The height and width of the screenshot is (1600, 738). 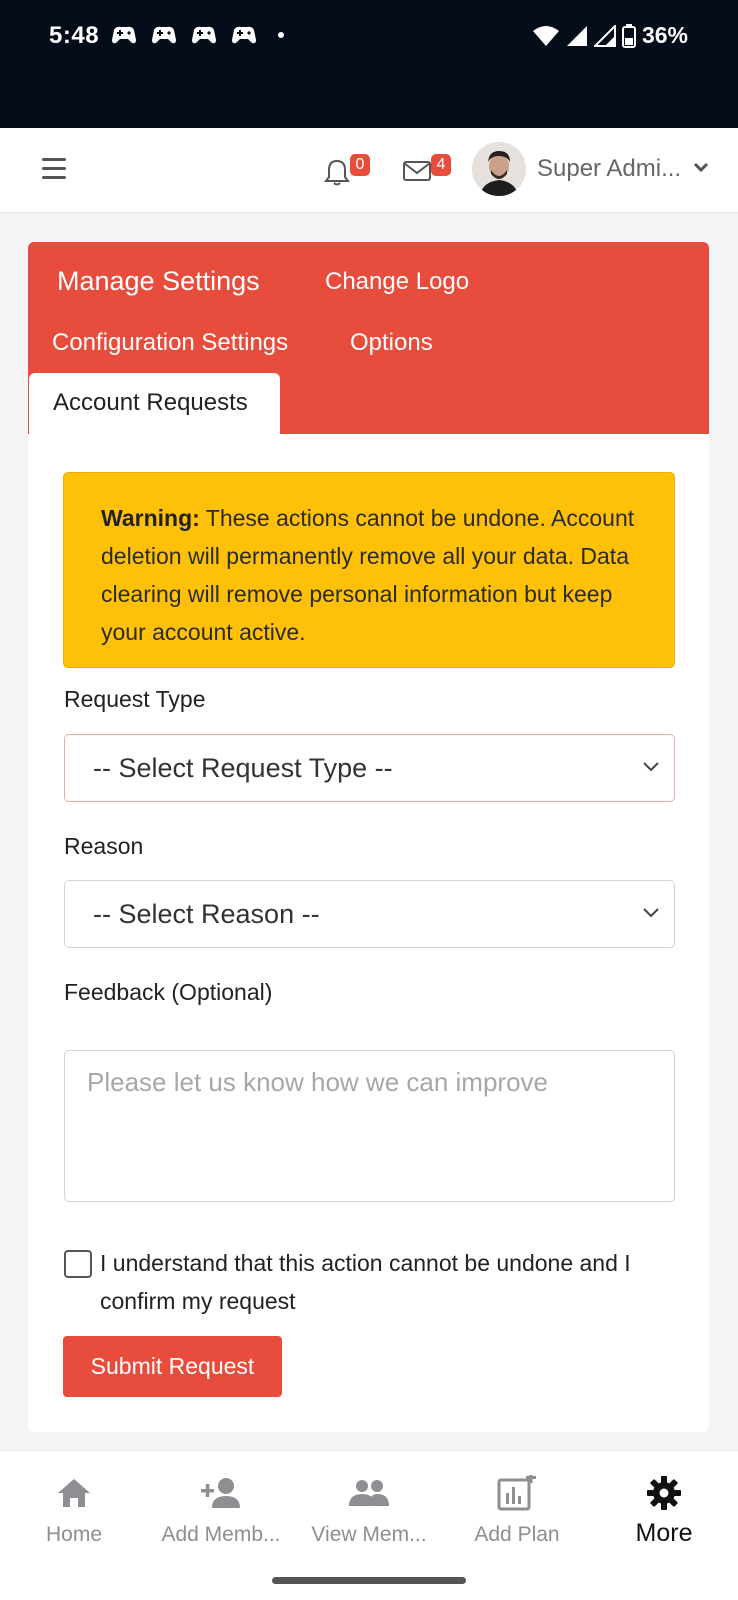 What do you see at coordinates (206, 914) in the screenshot?
I see `reason-value: -- Select Reason --` at bounding box center [206, 914].